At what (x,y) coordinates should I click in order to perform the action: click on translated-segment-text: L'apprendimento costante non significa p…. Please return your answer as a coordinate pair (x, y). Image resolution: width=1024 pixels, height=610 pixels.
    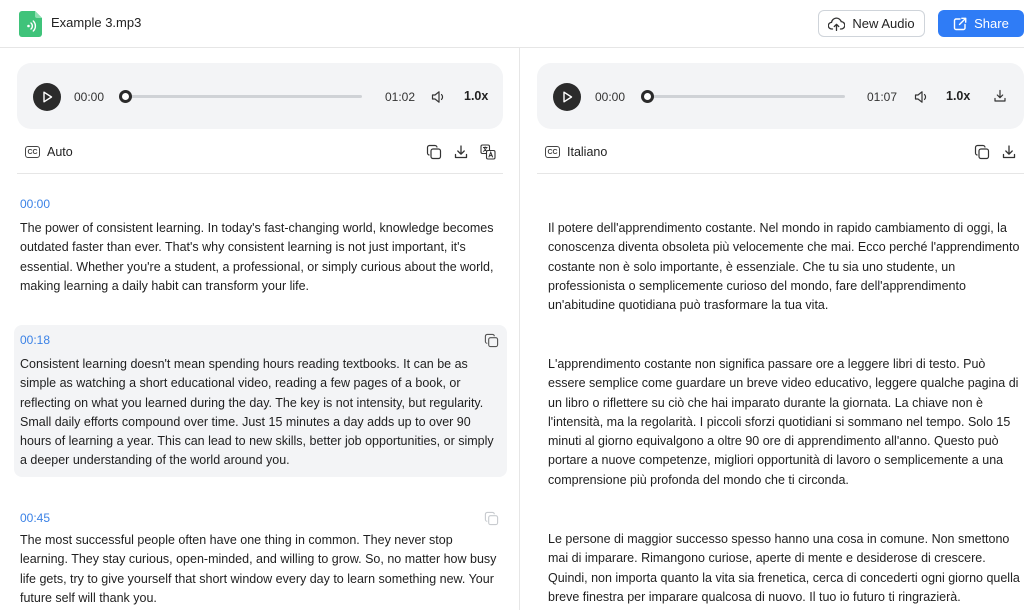
    Looking at the image, I should click on (783, 422).